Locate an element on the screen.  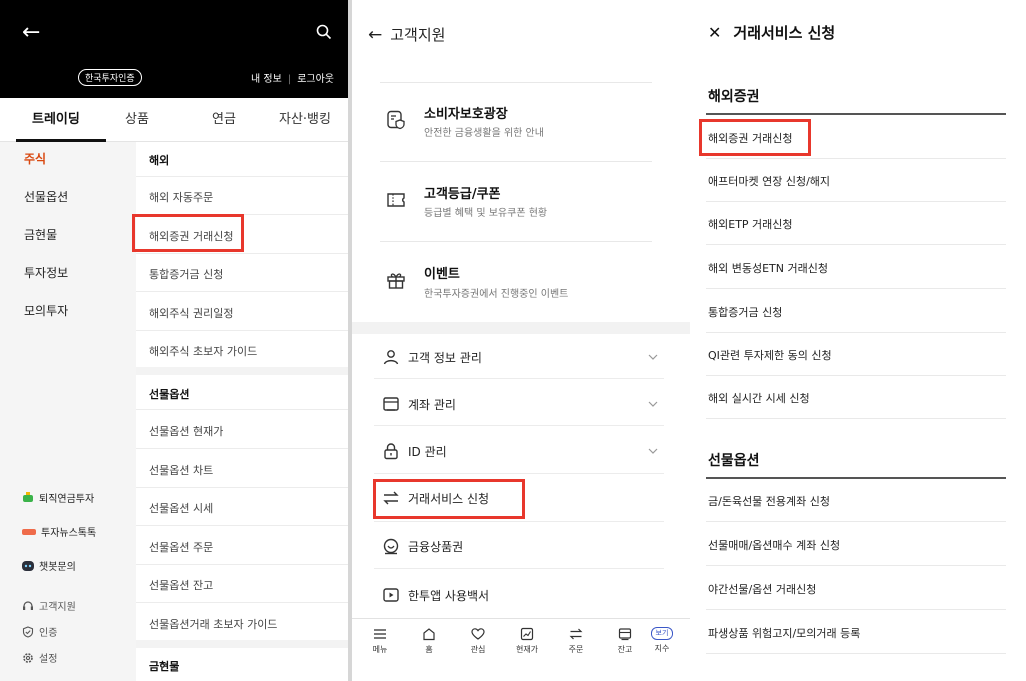
menu-item-overseas-auto-order: 해외 자동주문 is located at coordinates (181, 197).